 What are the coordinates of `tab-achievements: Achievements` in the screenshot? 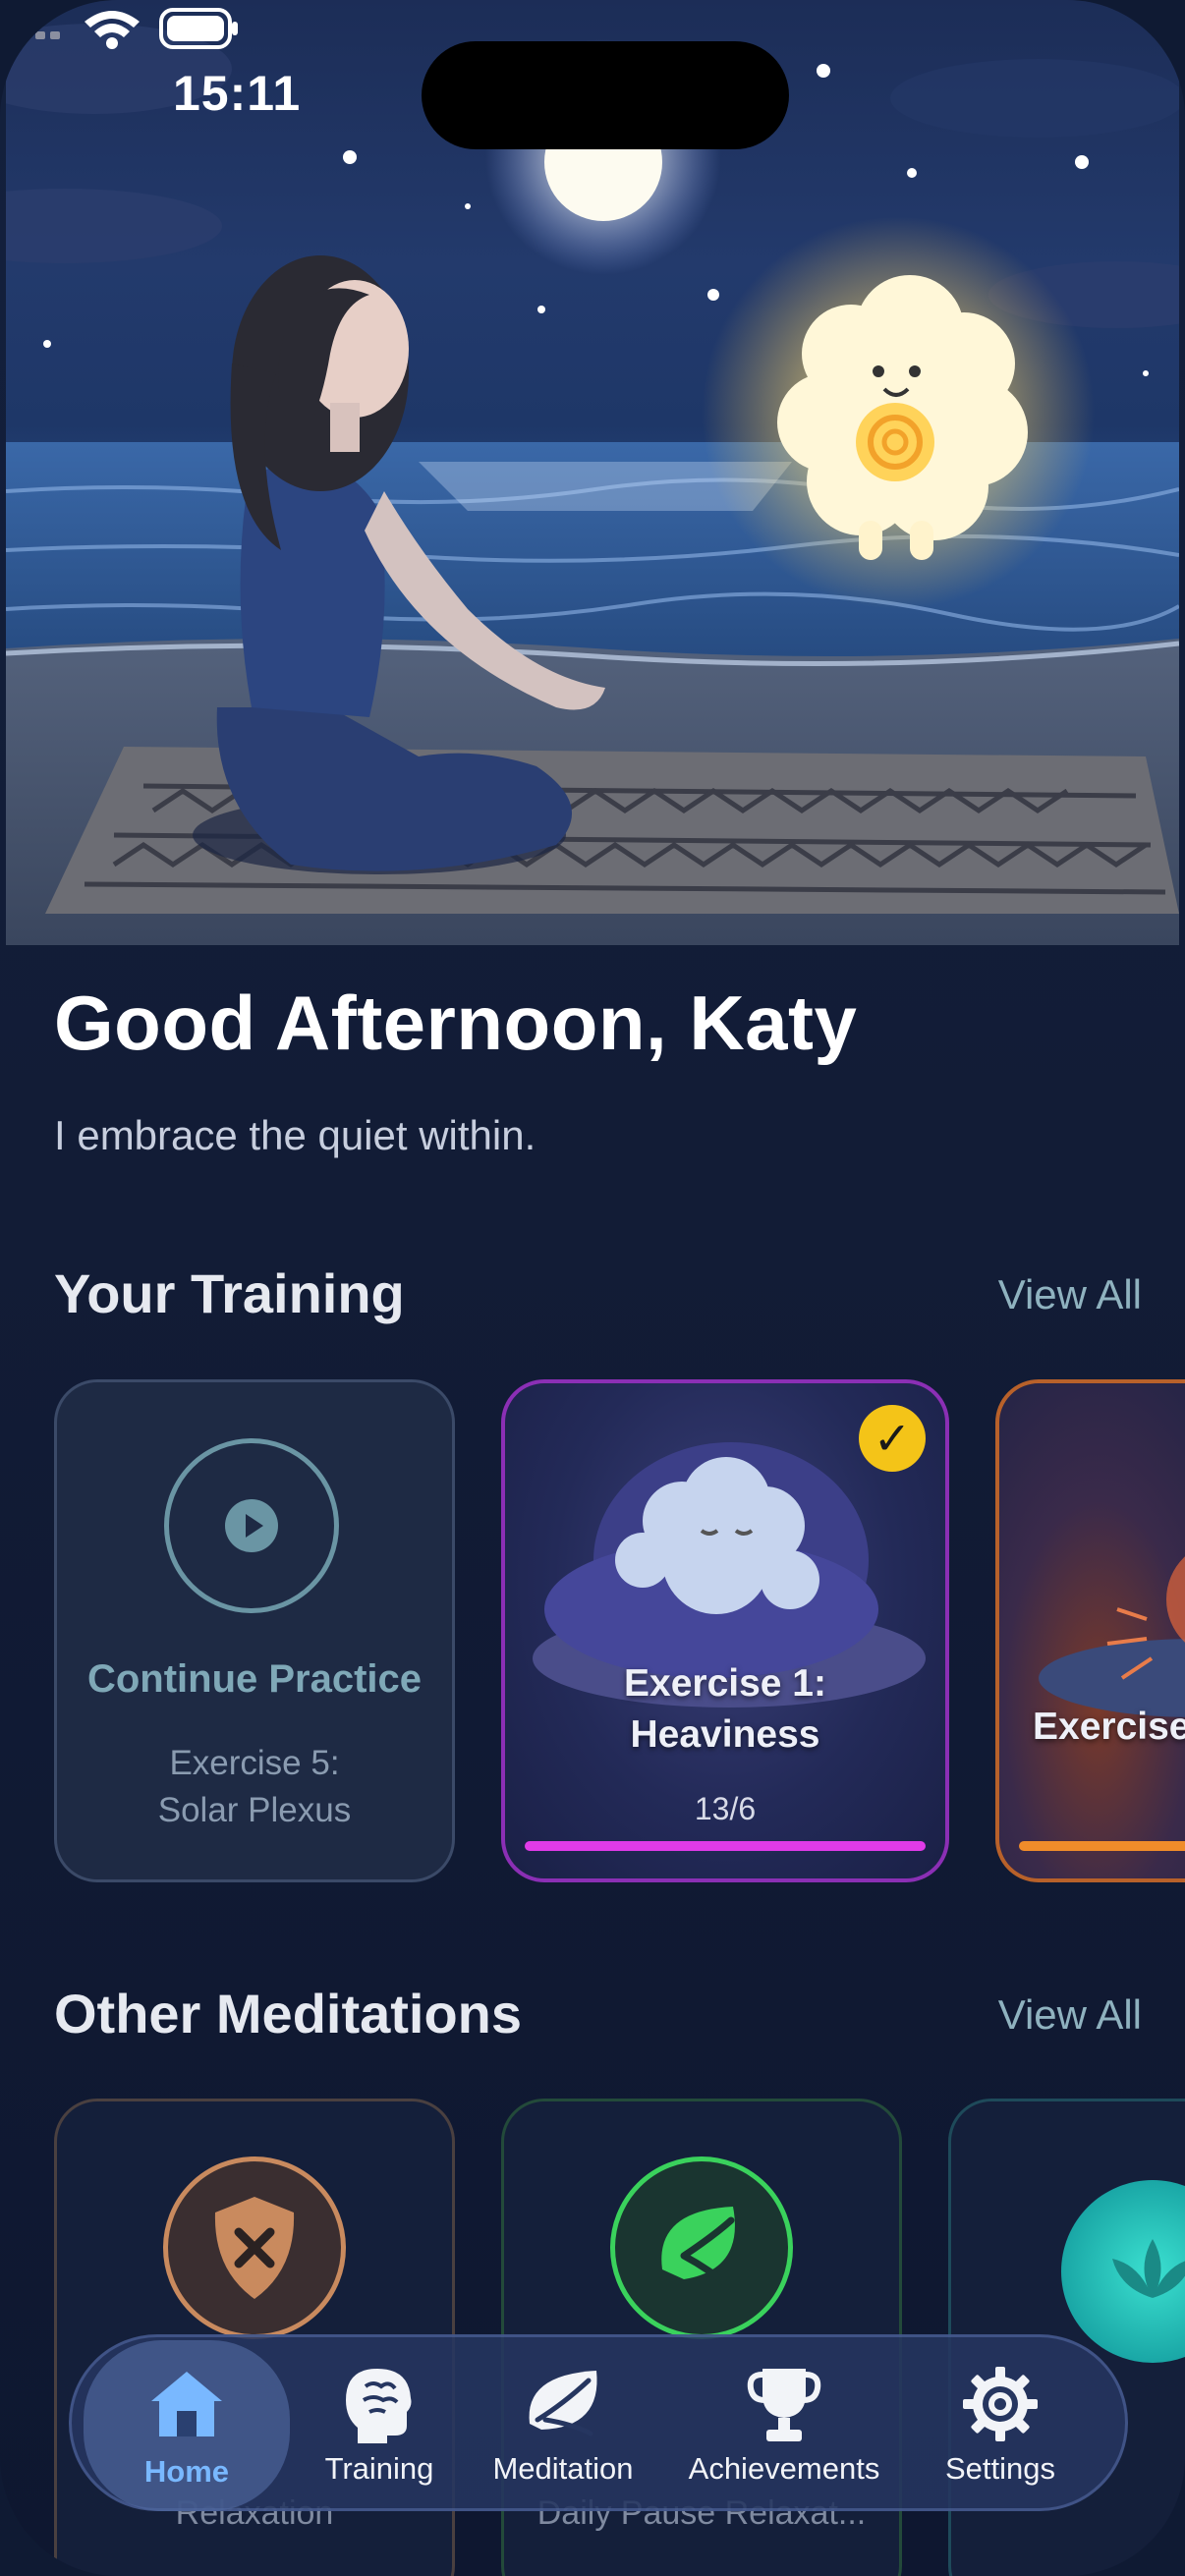 It's located at (784, 2422).